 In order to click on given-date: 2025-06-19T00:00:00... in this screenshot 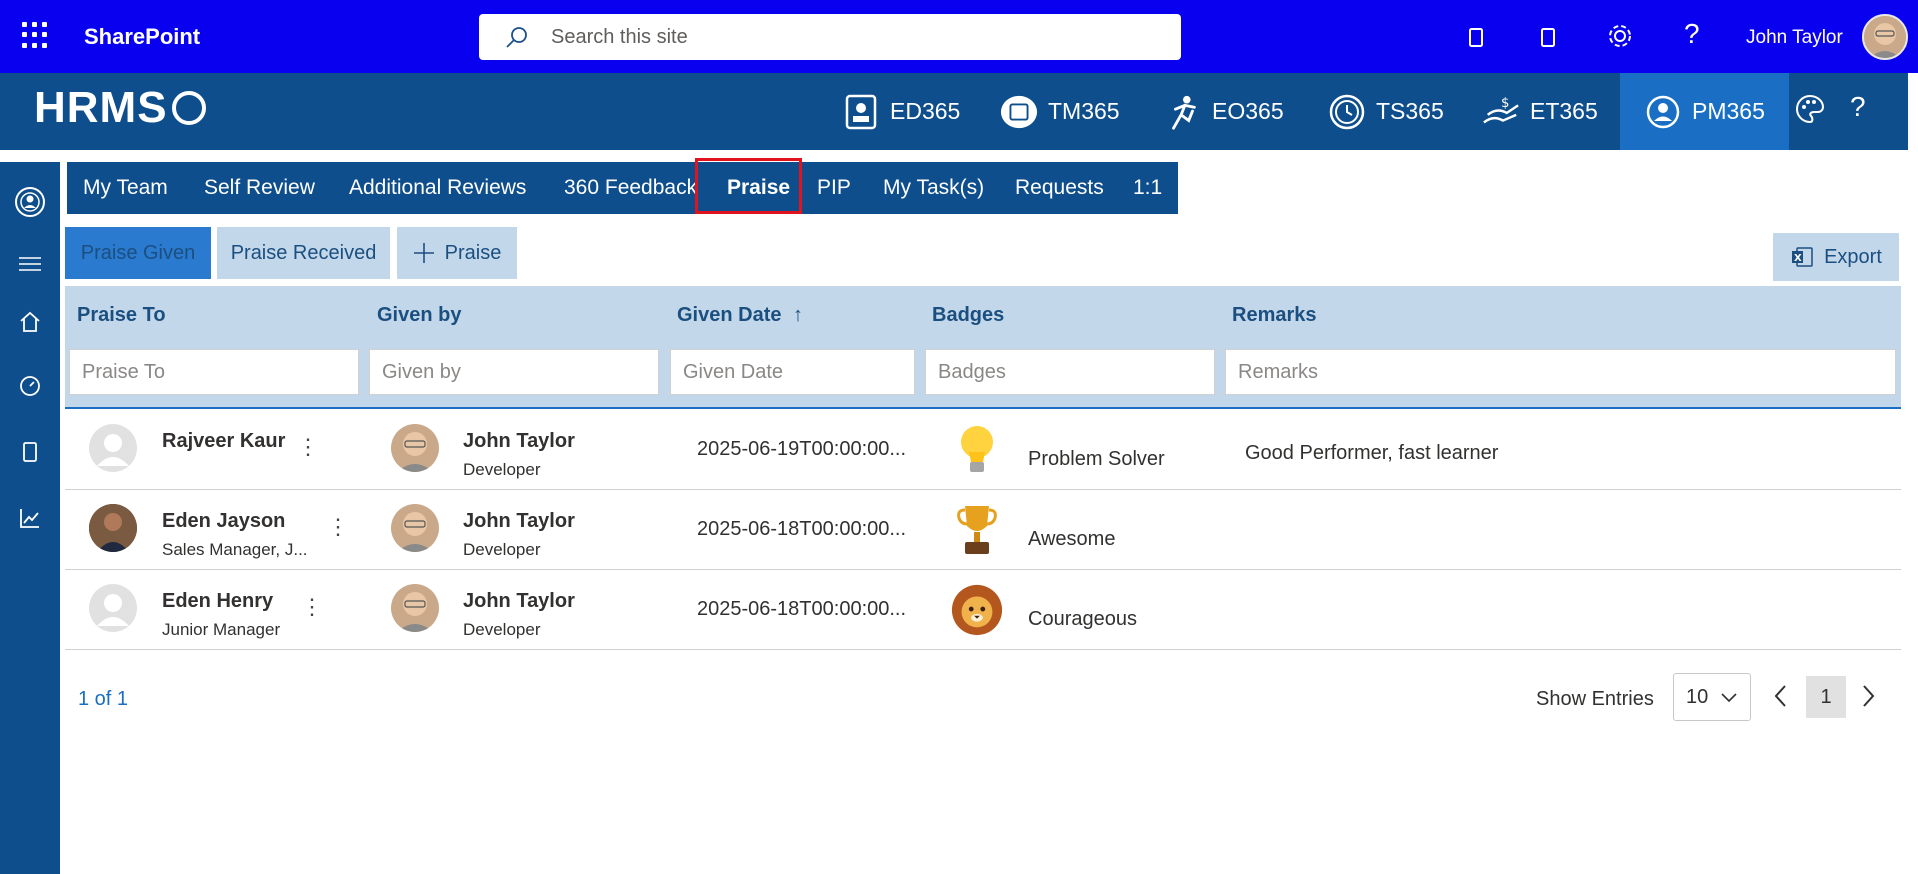, I will do `click(802, 449)`.